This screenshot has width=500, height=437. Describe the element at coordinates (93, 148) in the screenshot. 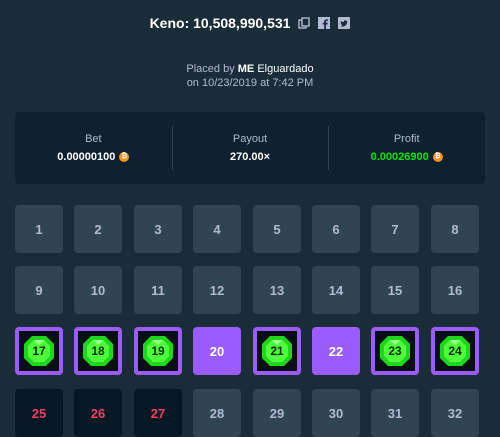

I see `bet-stat: Bet 0.00000100 ₿` at that location.